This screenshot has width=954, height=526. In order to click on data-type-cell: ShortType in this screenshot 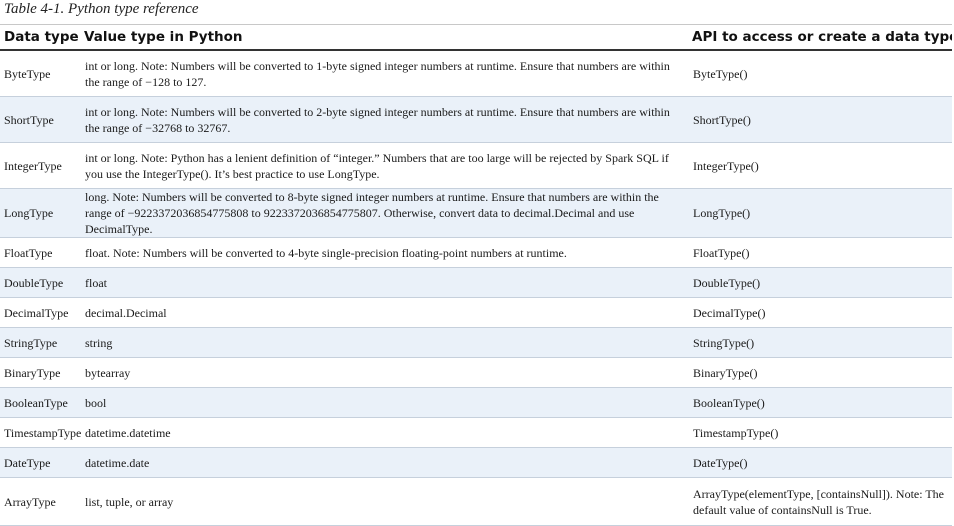, I will do `click(40, 119)`.